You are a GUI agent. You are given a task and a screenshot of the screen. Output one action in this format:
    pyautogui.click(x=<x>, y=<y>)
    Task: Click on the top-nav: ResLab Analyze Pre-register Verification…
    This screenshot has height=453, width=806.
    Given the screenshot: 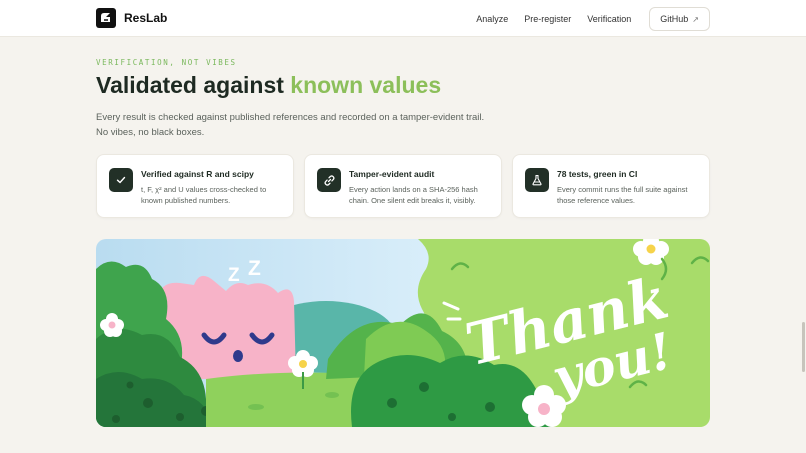 What is the action you would take?
    pyautogui.click(x=403, y=18)
    